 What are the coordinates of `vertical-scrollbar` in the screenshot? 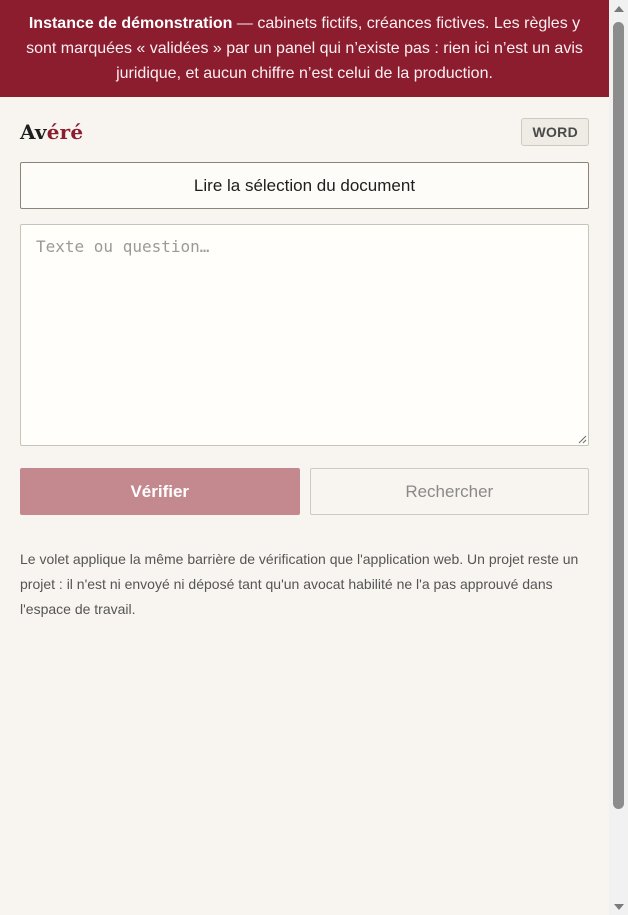 It's located at (618, 457).